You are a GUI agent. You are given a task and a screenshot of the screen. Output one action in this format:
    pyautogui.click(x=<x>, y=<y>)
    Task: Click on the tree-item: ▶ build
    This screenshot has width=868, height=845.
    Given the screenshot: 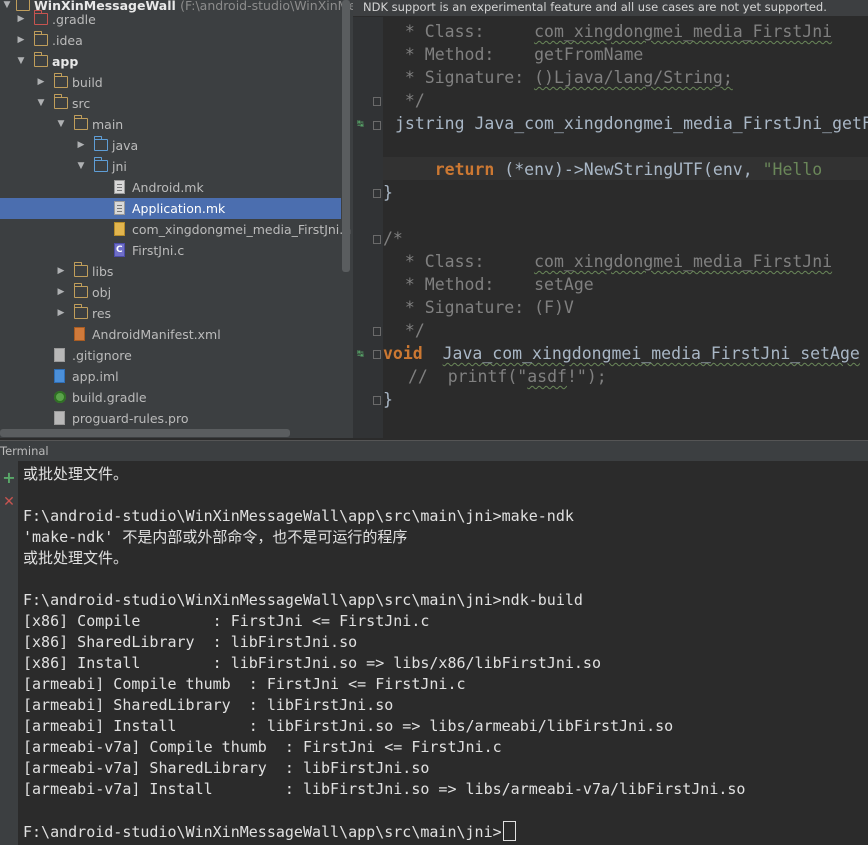 What is the action you would take?
    pyautogui.click(x=170, y=82)
    